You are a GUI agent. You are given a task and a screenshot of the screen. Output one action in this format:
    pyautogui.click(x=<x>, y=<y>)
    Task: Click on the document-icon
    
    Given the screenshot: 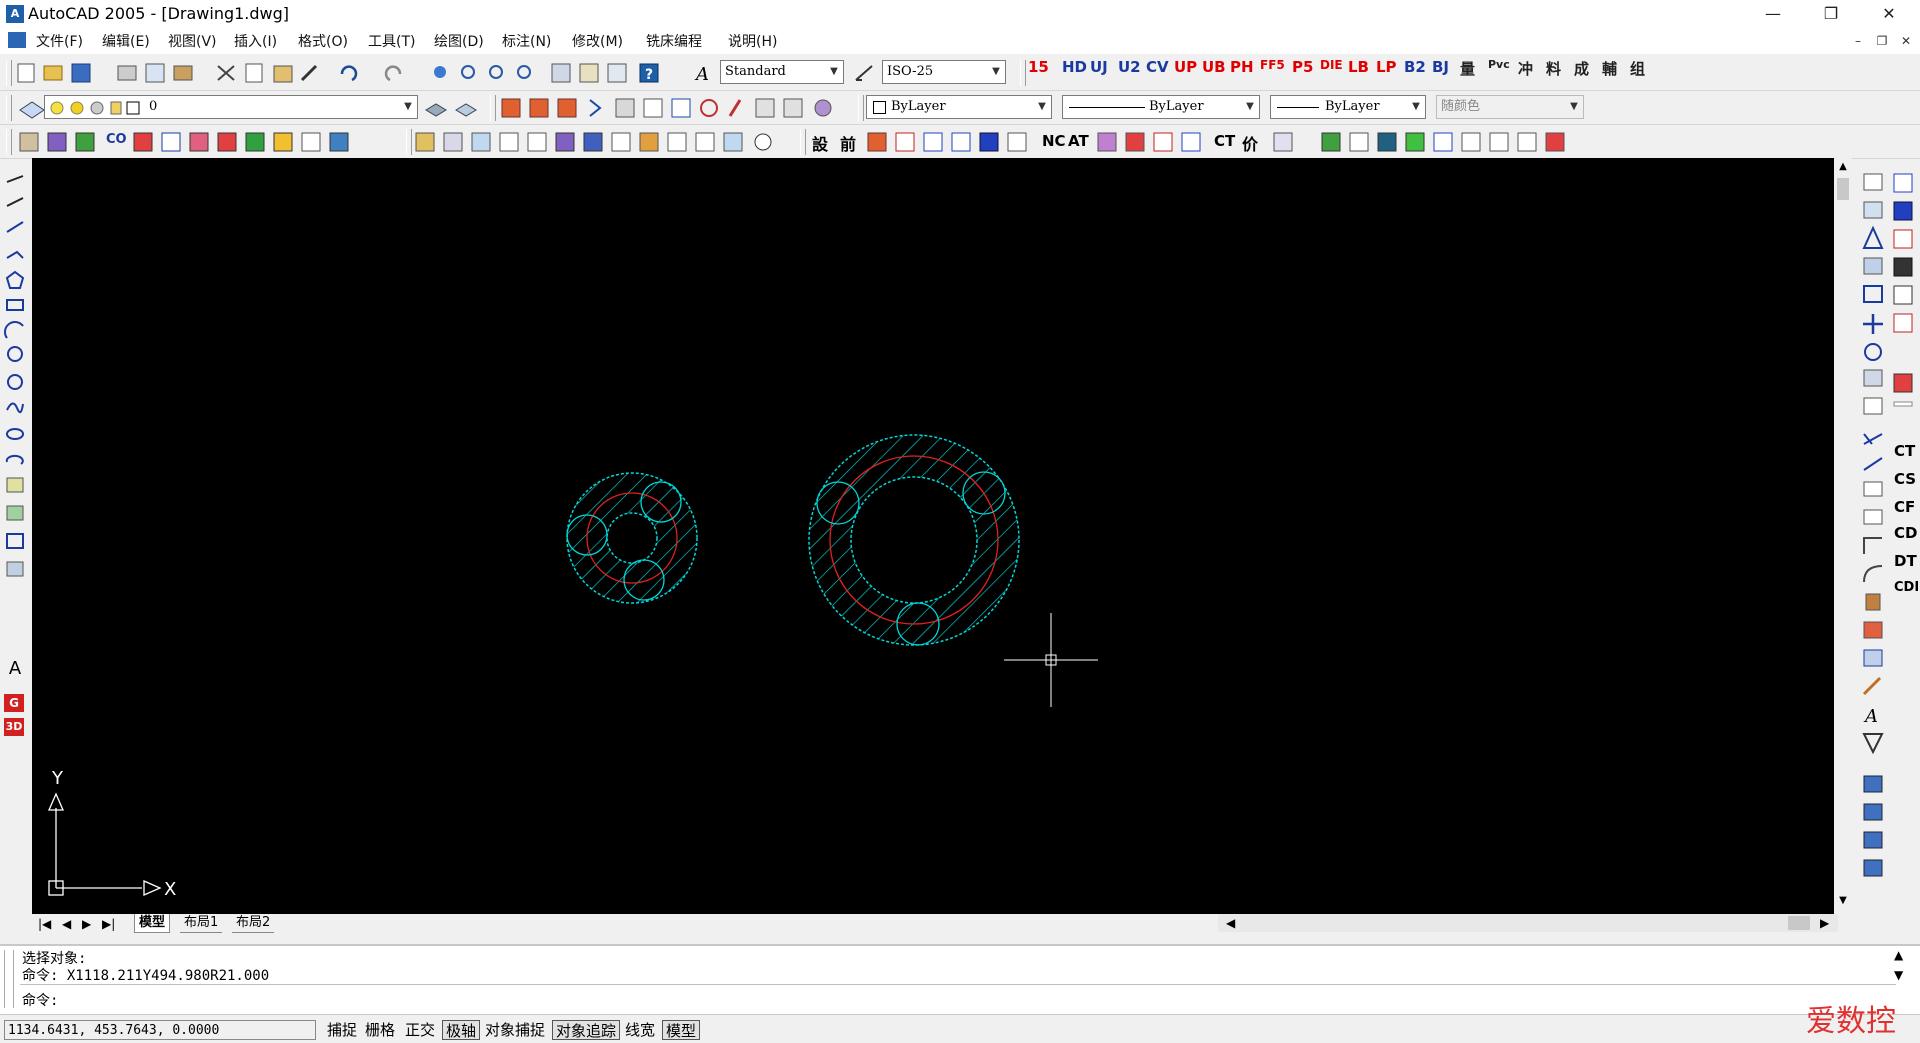 What is the action you would take?
    pyautogui.click(x=17, y=40)
    